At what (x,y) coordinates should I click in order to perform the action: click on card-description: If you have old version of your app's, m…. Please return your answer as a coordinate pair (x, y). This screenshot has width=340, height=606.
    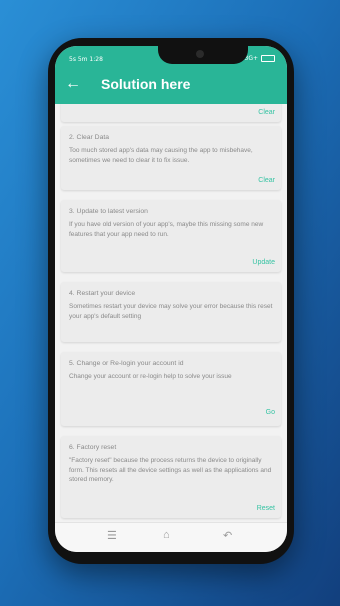
    Looking at the image, I should click on (166, 229).